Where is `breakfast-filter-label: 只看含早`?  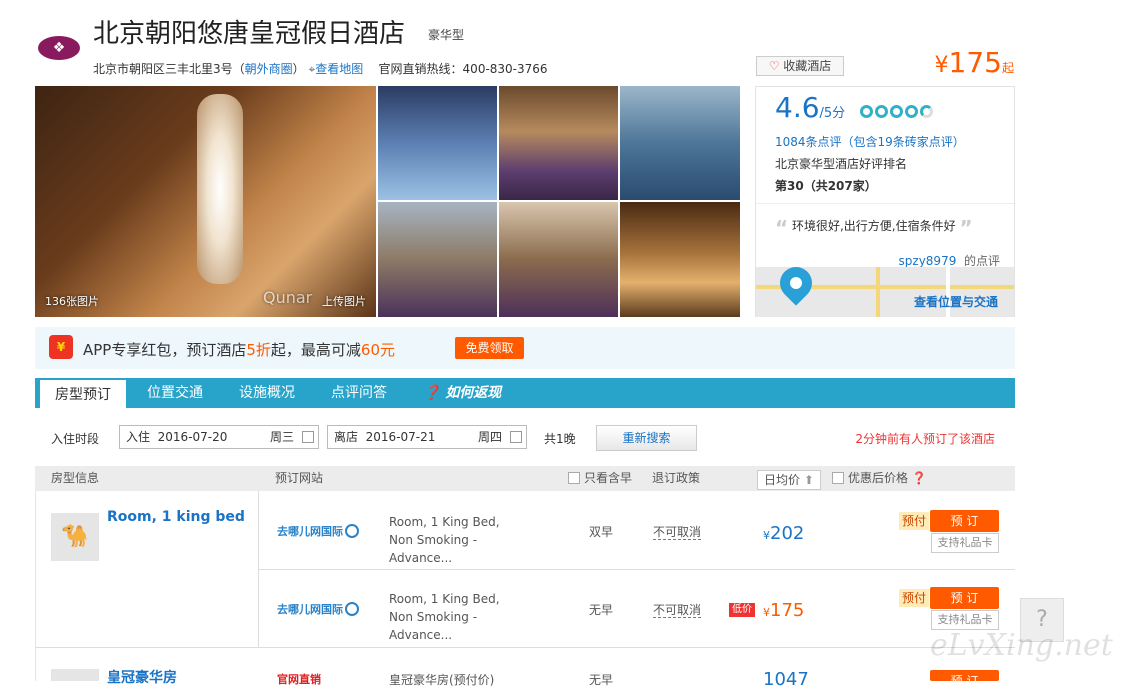 breakfast-filter-label: 只看含早 is located at coordinates (608, 478).